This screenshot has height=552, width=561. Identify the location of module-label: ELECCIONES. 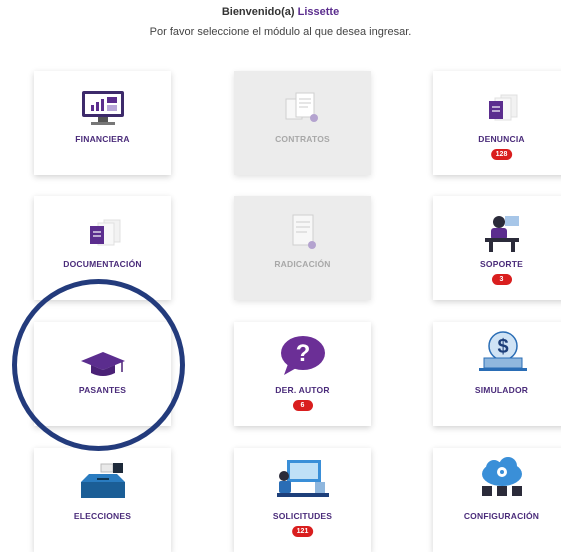
(102, 516).